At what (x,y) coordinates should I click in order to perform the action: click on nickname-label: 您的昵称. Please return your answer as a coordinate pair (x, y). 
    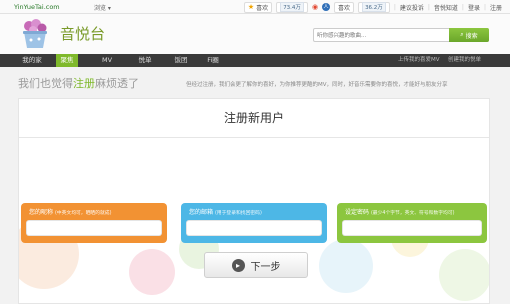
    Looking at the image, I should click on (41, 212).